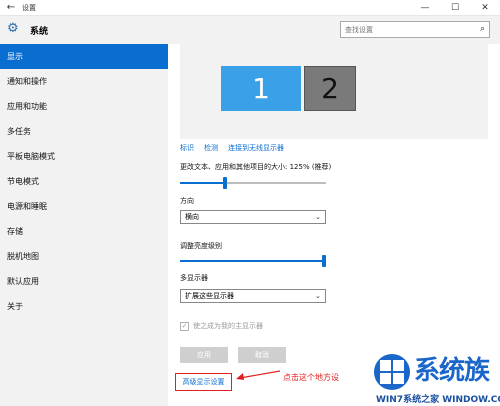 The width and height of the screenshot is (500, 406). What do you see at coordinates (262, 355) in the screenshot?
I see `cancel-button: 取消` at bounding box center [262, 355].